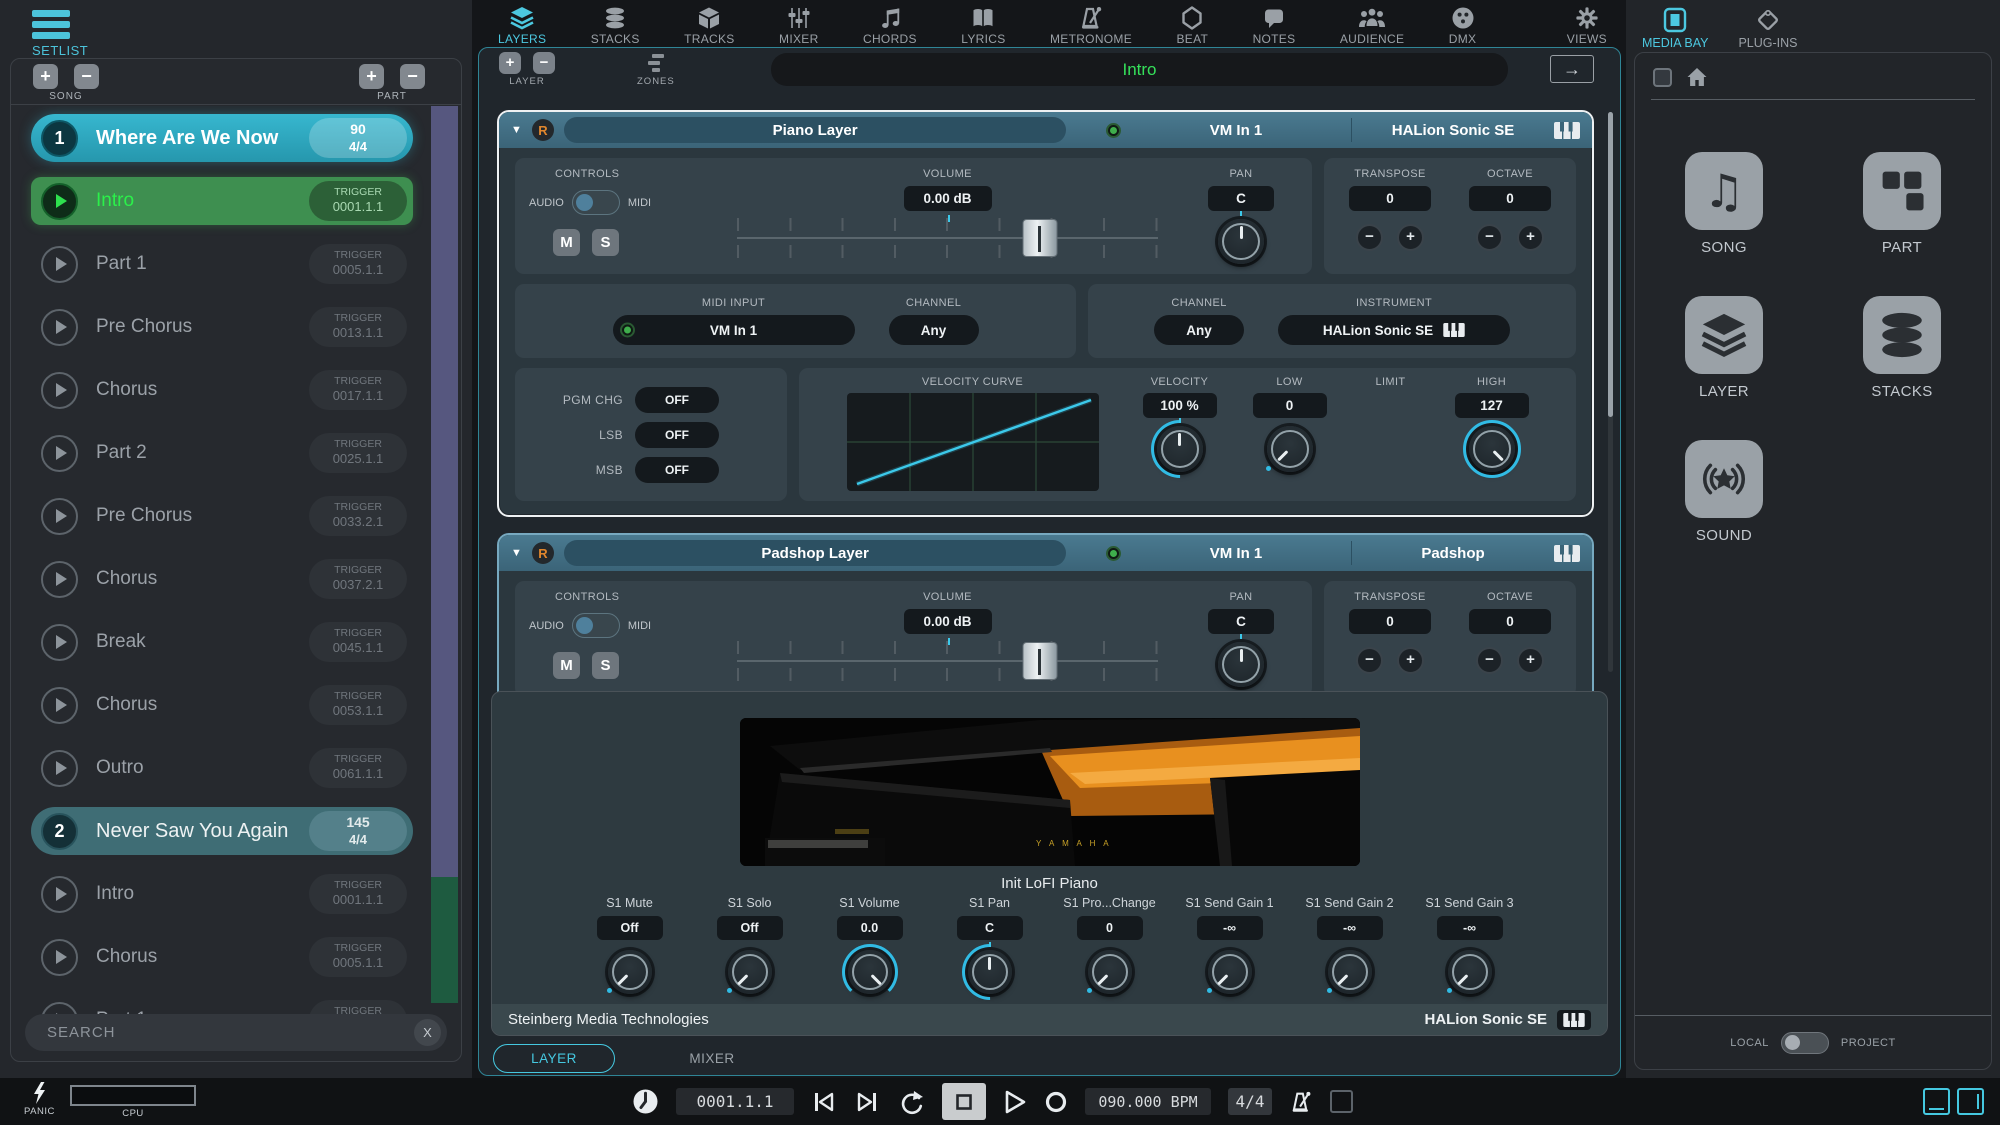 This screenshot has width=2000, height=1125. I want to click on media-tile-stacks: STACKS, so click(1902, 348).